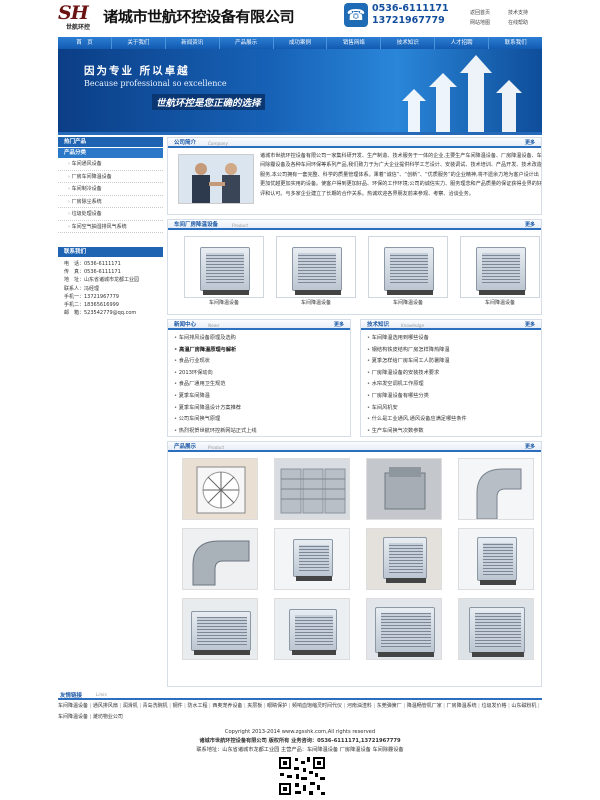 This screenshot has height=800, width=600. Describe the element at coordinates (262, 397) in the screenshot. I see `news-item: 夏季车间降温` at that location.